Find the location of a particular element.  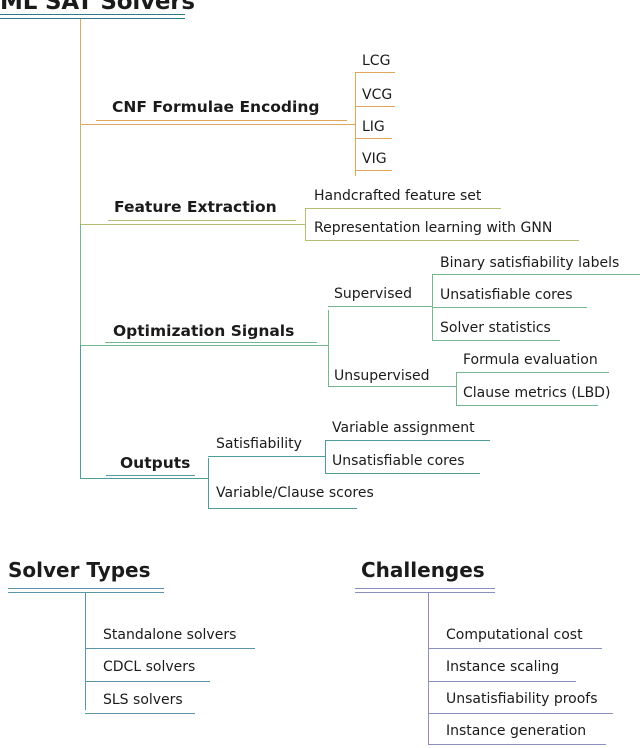

leaf-label-variable-clause-scores: Variable/Clause scores is located at coordinates (295, 493).